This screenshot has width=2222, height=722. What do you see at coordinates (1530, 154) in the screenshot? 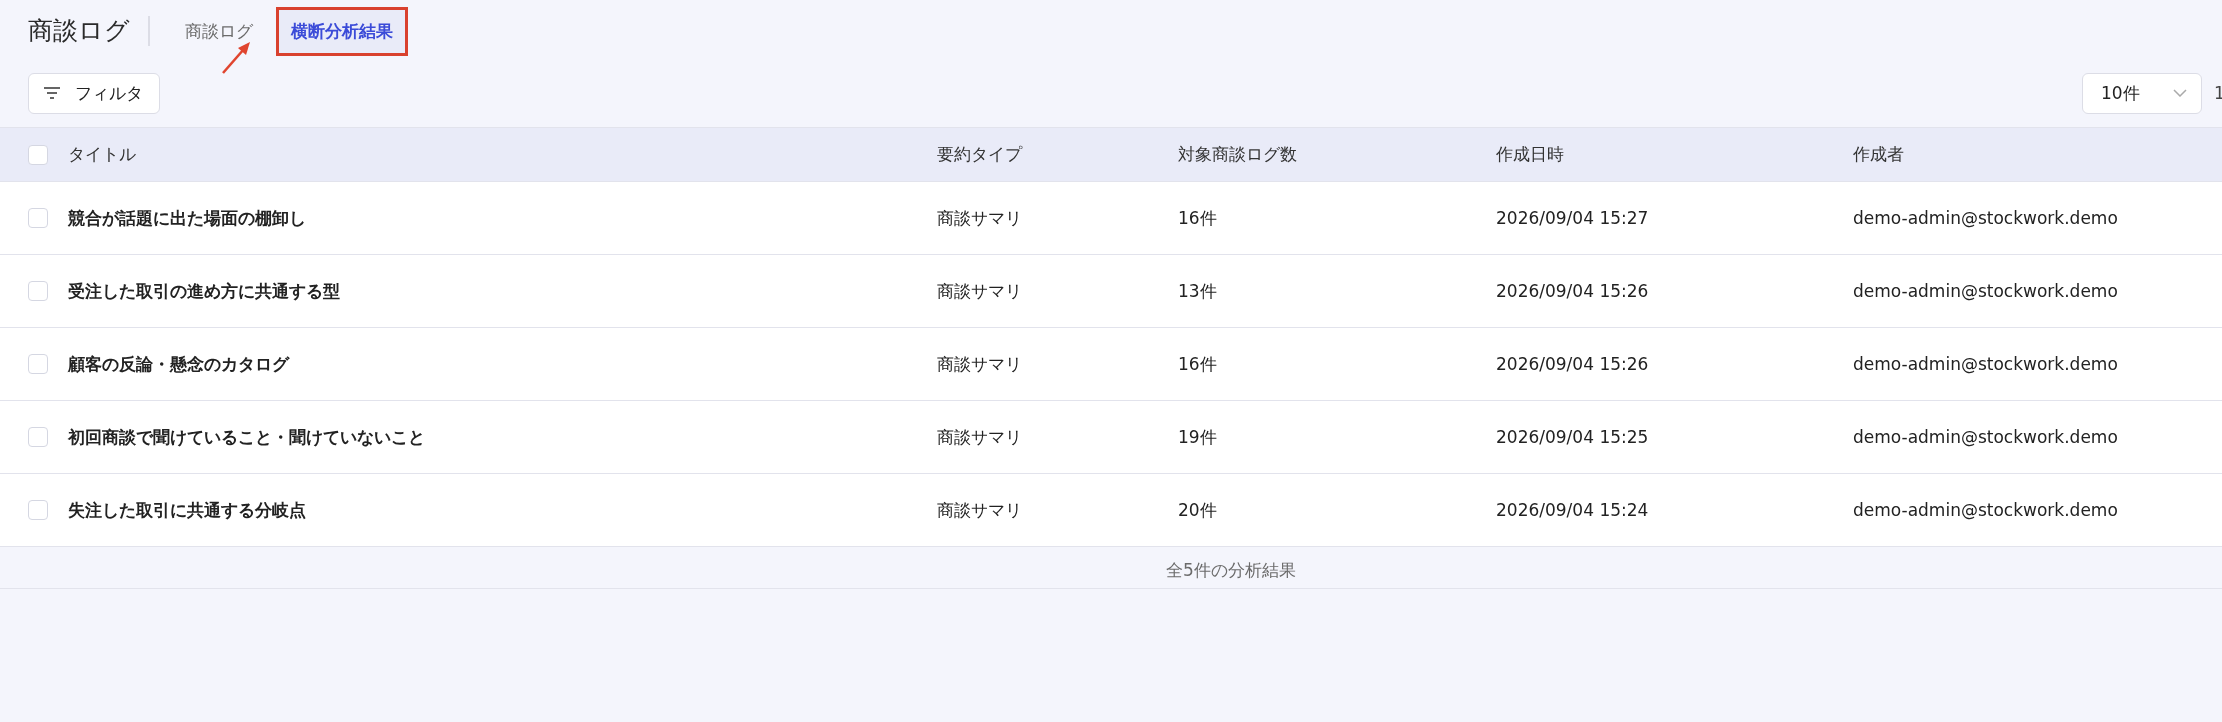
I see `column-header: 作成日時` at bounding box center [1530, 154].